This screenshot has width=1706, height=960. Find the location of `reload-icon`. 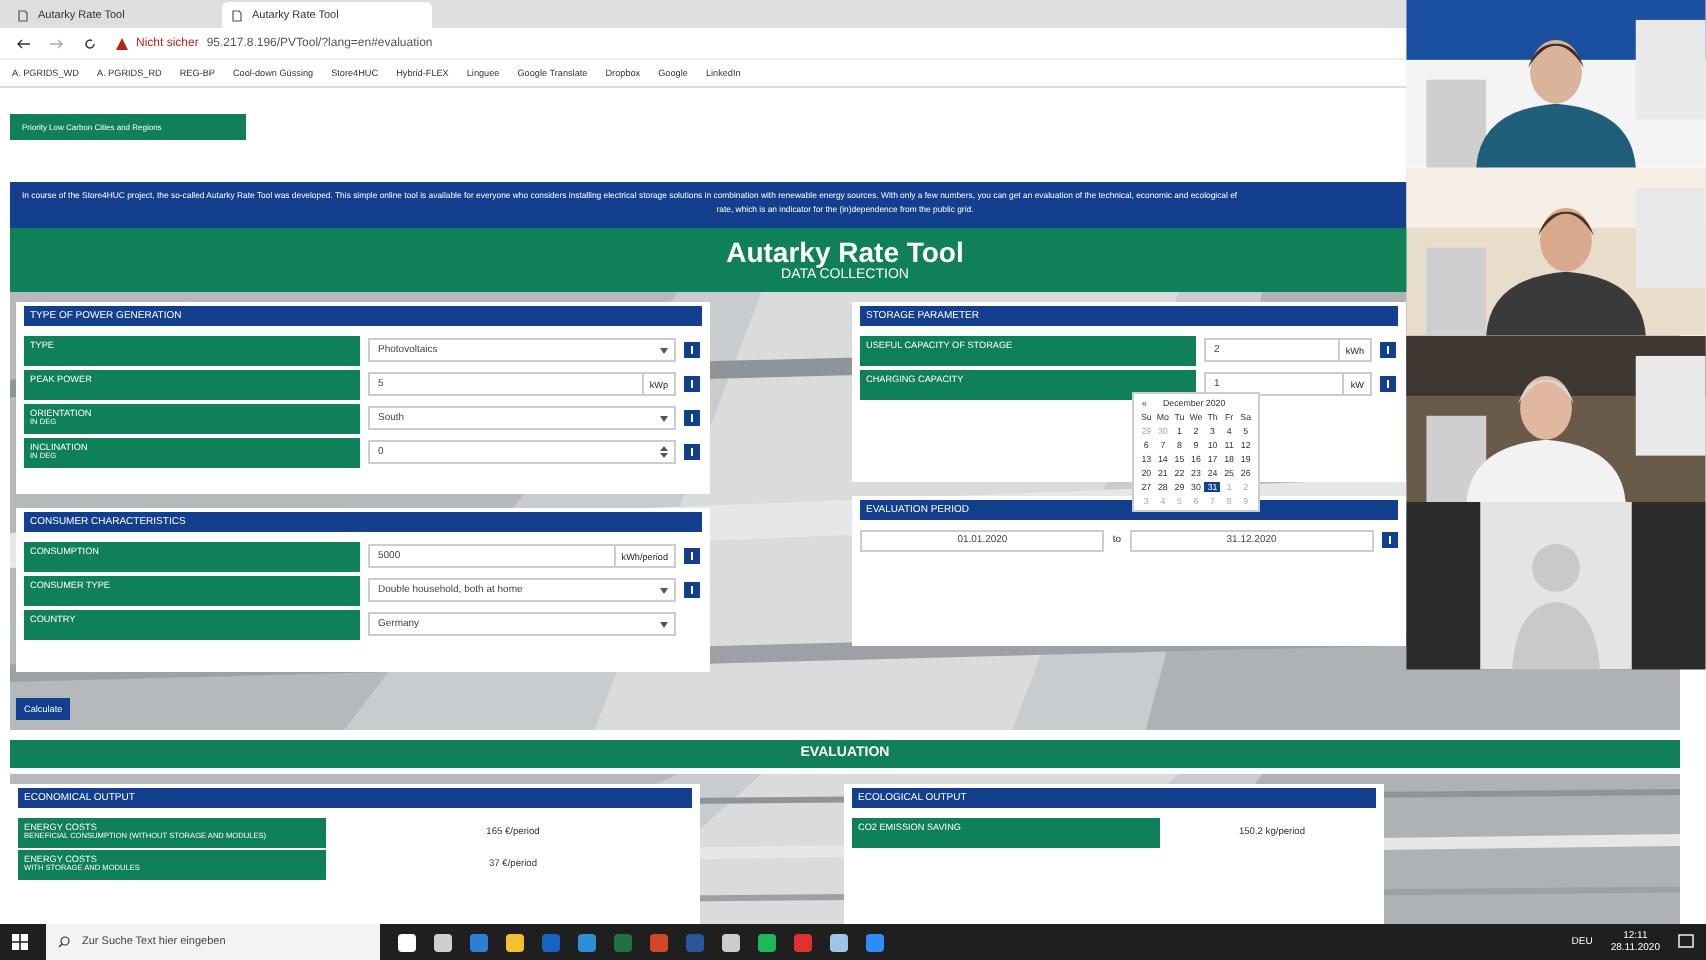

reload-icon is located at coordinates (90, 43).